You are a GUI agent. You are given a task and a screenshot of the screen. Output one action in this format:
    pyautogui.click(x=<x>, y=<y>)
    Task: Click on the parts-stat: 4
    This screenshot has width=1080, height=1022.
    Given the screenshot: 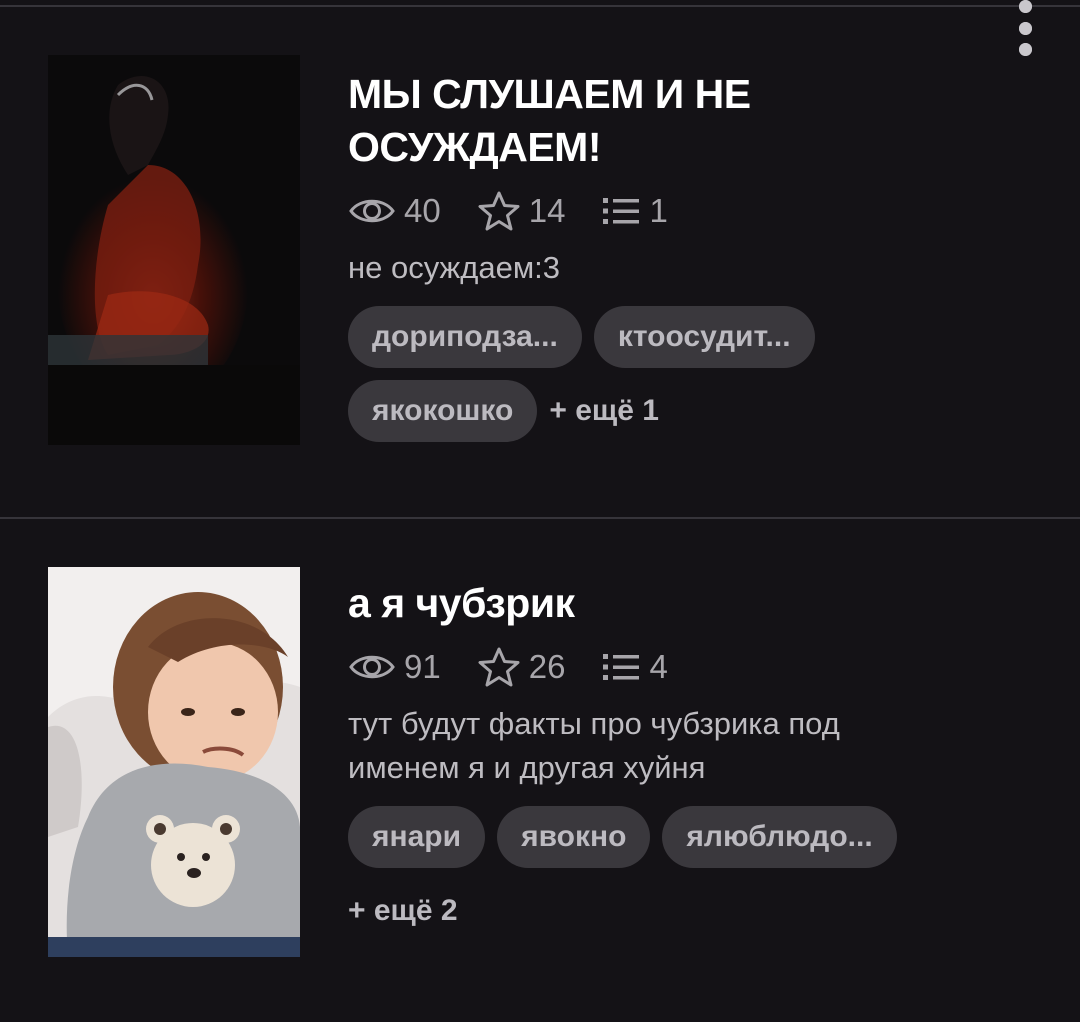 What is the action you would take?
    pyautogui.click(x=634, y=667)
    